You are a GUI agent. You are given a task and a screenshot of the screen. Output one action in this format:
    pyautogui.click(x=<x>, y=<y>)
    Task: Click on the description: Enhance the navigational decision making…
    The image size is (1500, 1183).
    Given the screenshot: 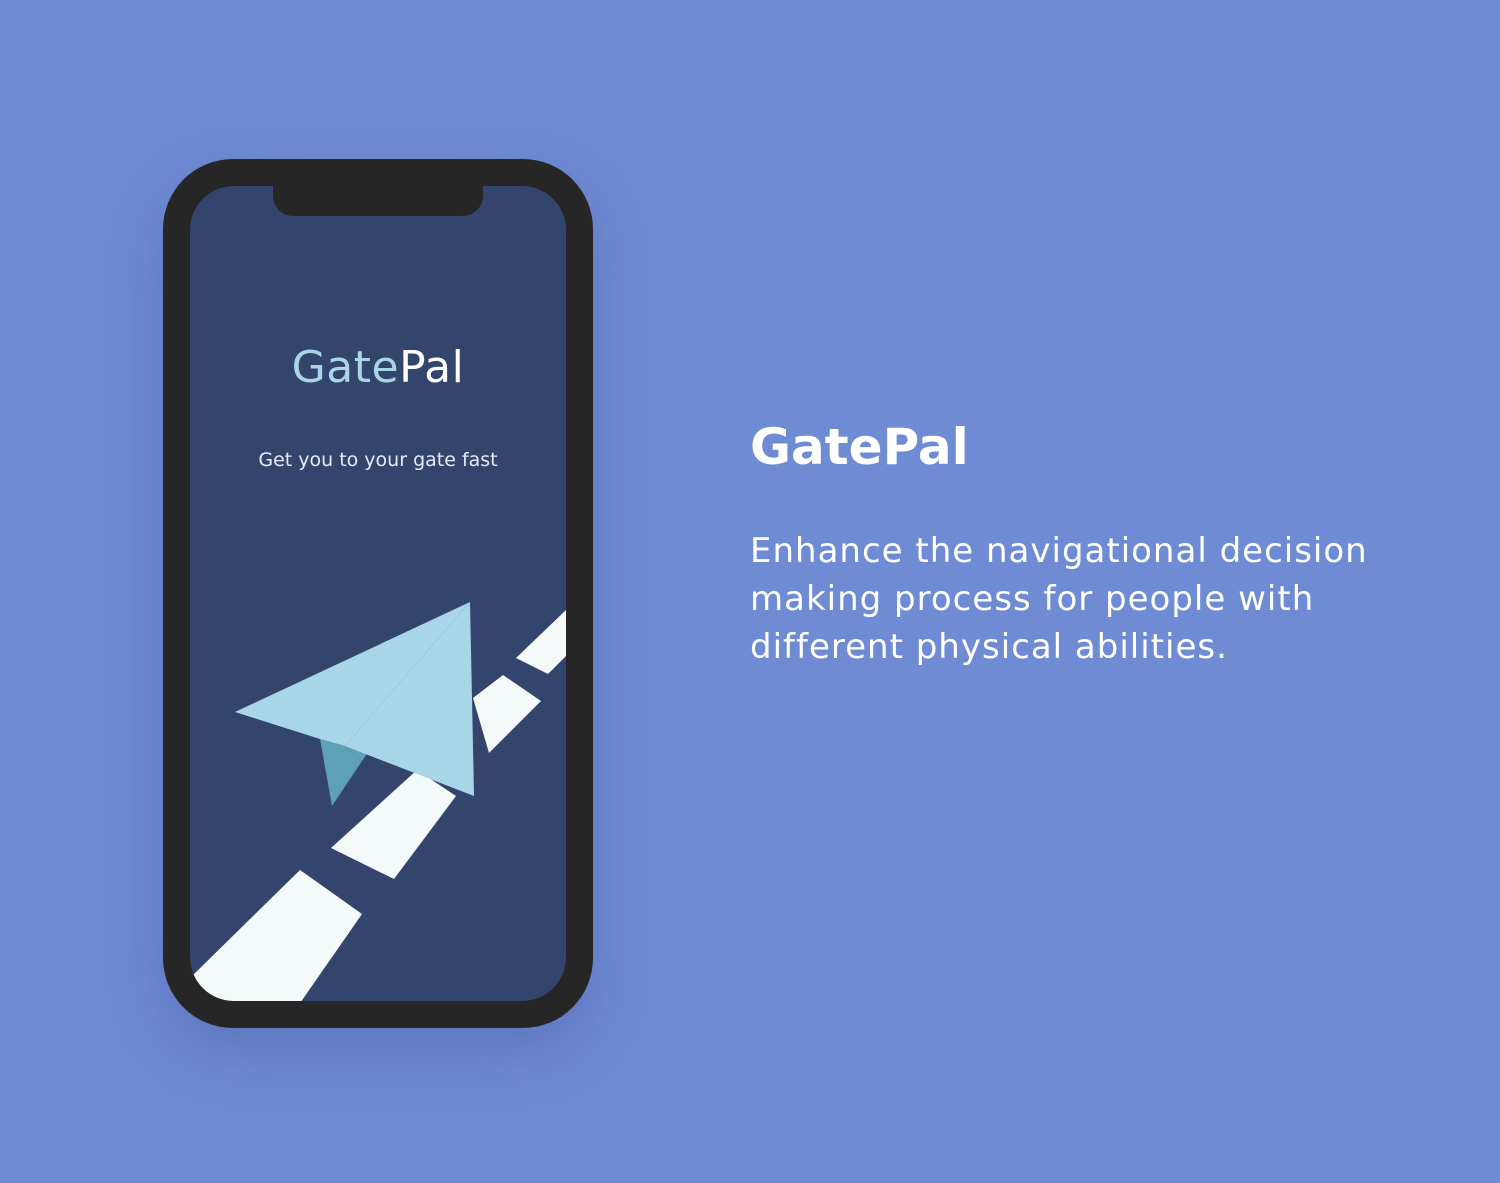 What is the action you would take?
    pyautogui.click(x=1059, y=599)
    